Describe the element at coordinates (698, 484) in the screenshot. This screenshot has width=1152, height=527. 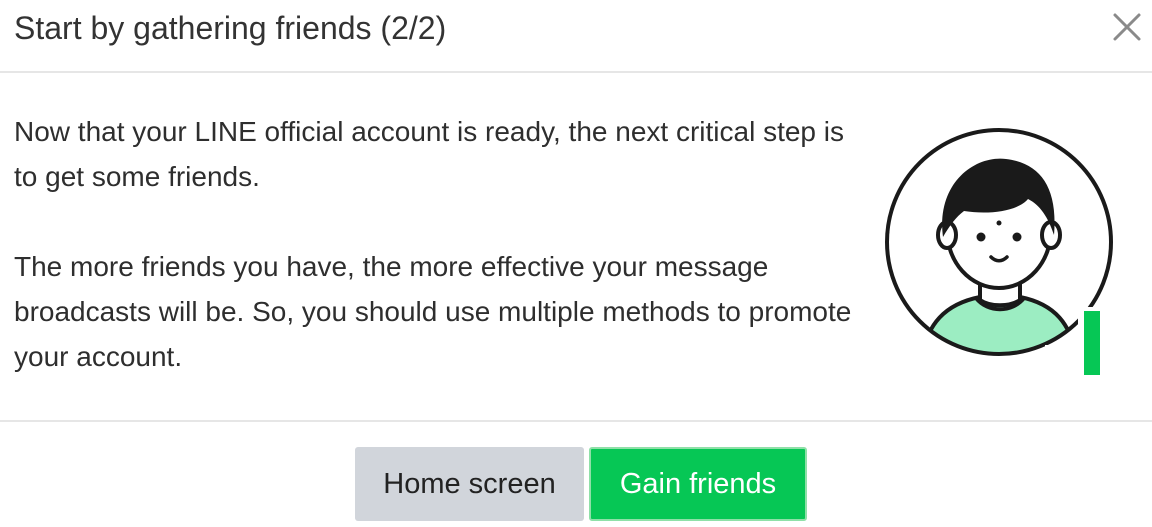
I see `gain-friends-button: Gain friends` at that location.